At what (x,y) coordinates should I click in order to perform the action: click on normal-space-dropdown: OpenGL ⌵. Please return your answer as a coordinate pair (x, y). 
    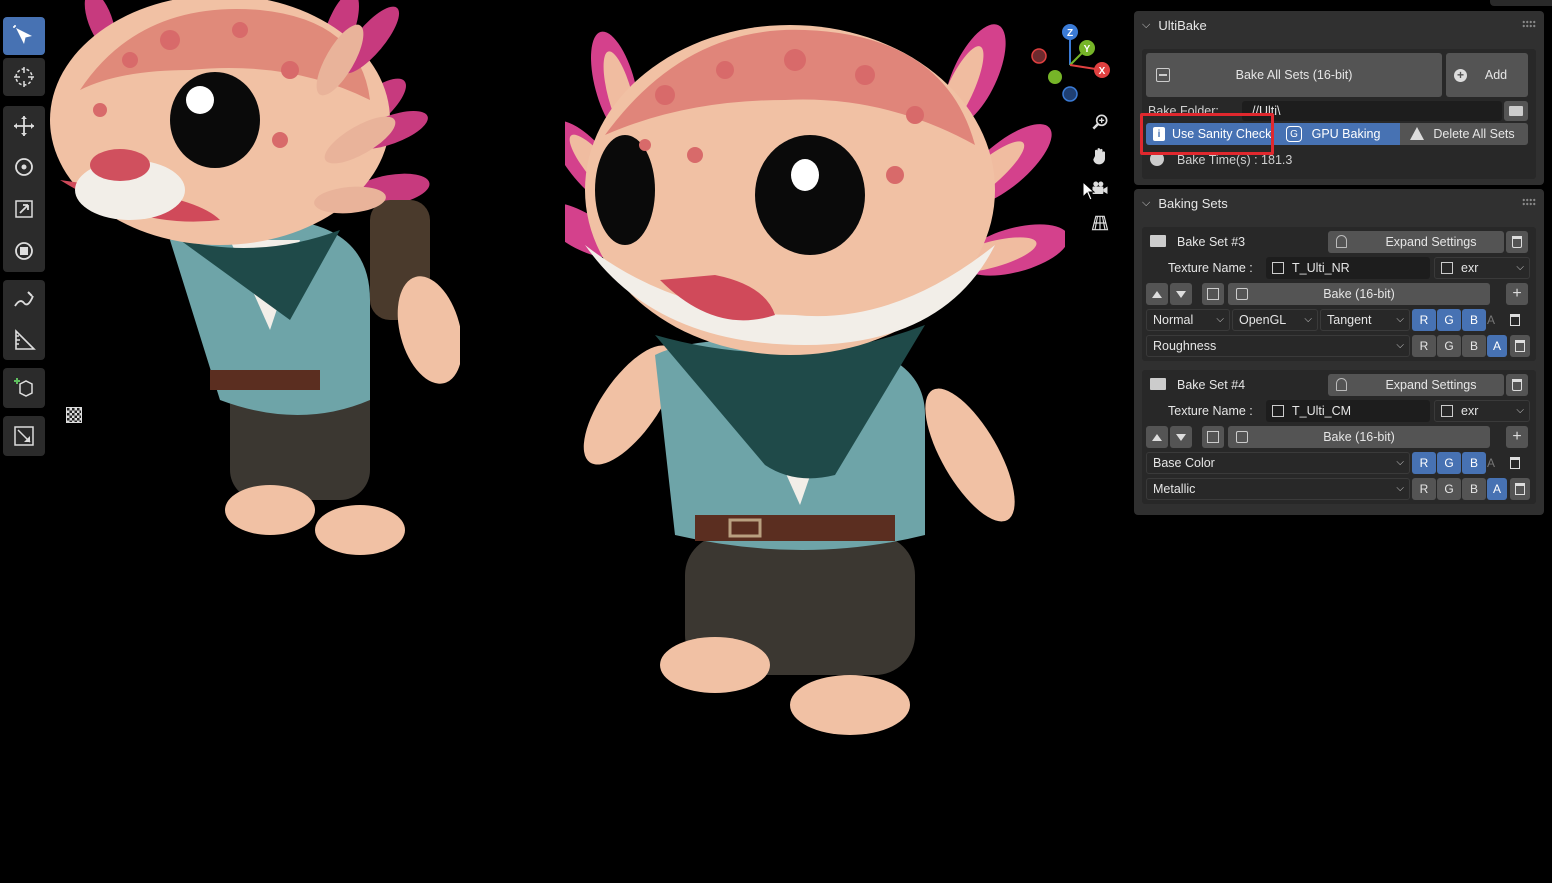
    Looking at the image, I should click on (1275, 320).